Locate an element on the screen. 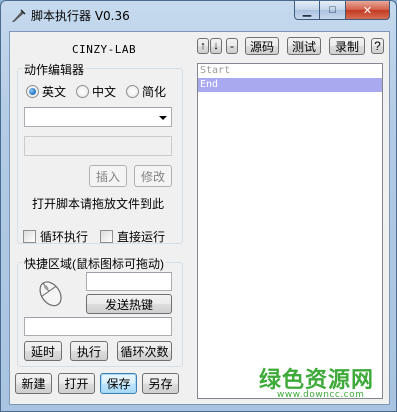  action-combobox is located at coordinates (98, 117).